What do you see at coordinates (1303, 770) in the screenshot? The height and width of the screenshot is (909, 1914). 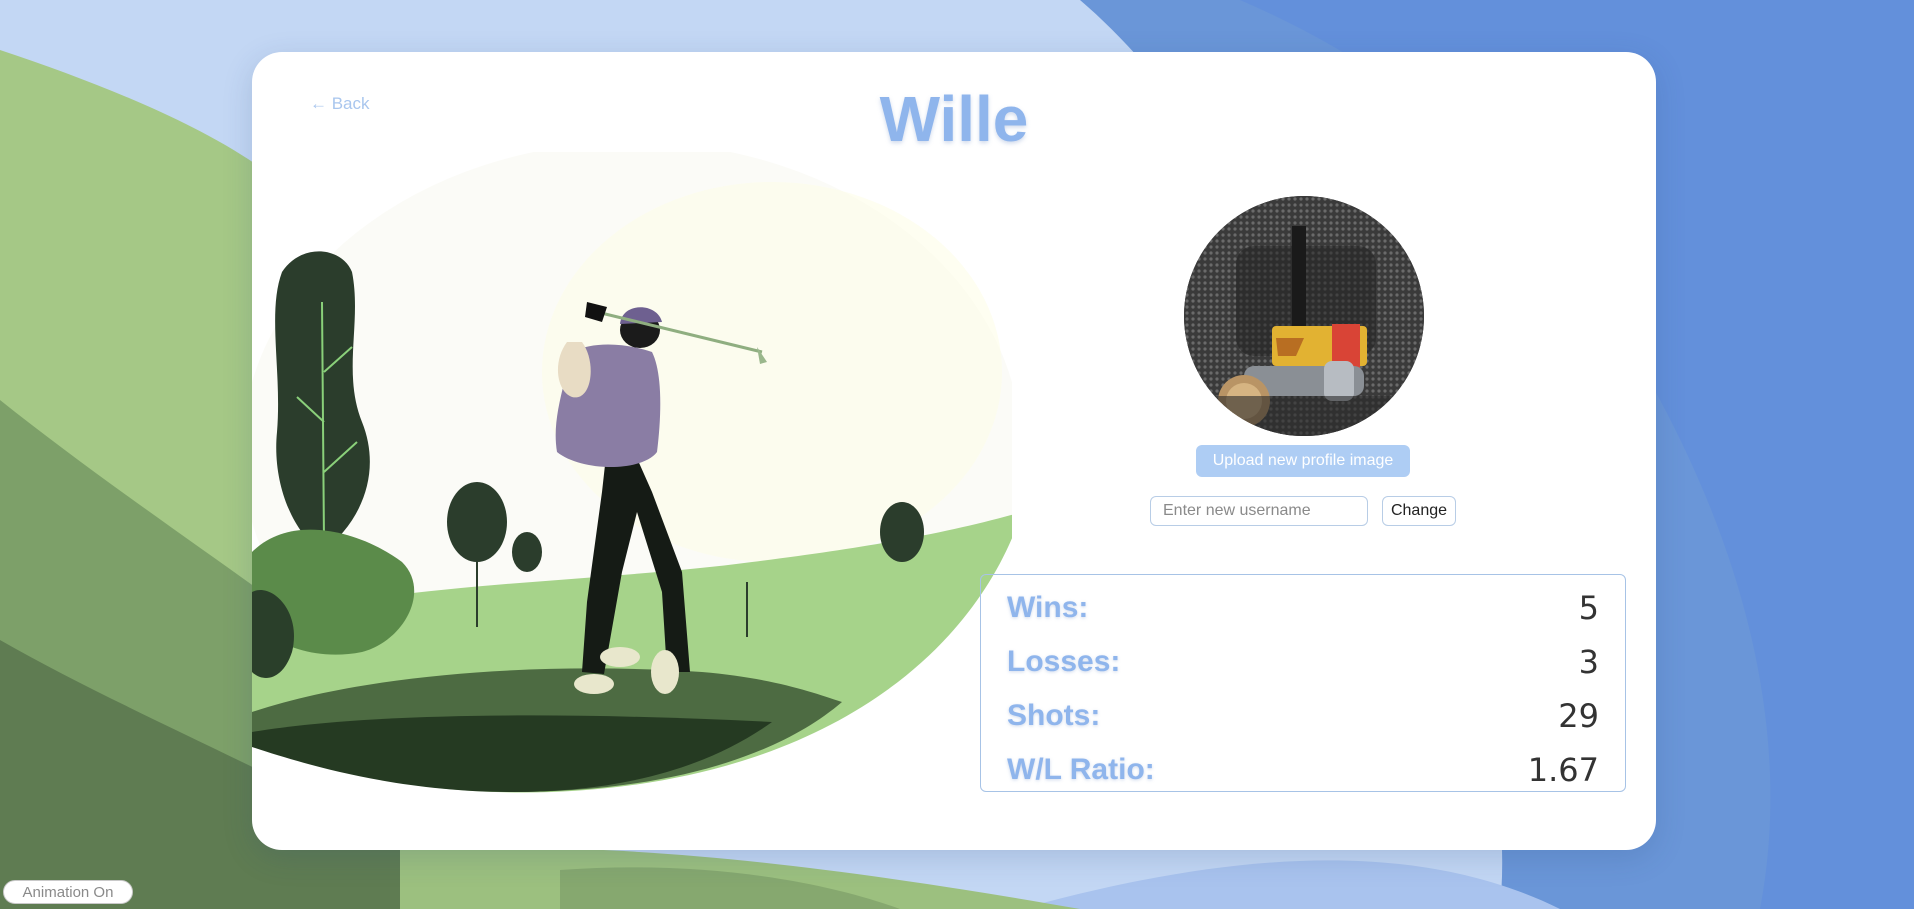 I see `stat-row-wl-ratio: W/L Ratio: 1.67` at bounding box center [1303, 770].